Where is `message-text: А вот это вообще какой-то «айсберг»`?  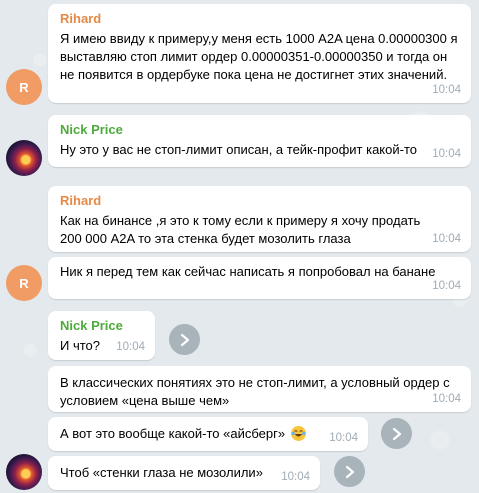
message-text: А вот это вообще какой-то «айсберг» is located at coordinates (209, 433).